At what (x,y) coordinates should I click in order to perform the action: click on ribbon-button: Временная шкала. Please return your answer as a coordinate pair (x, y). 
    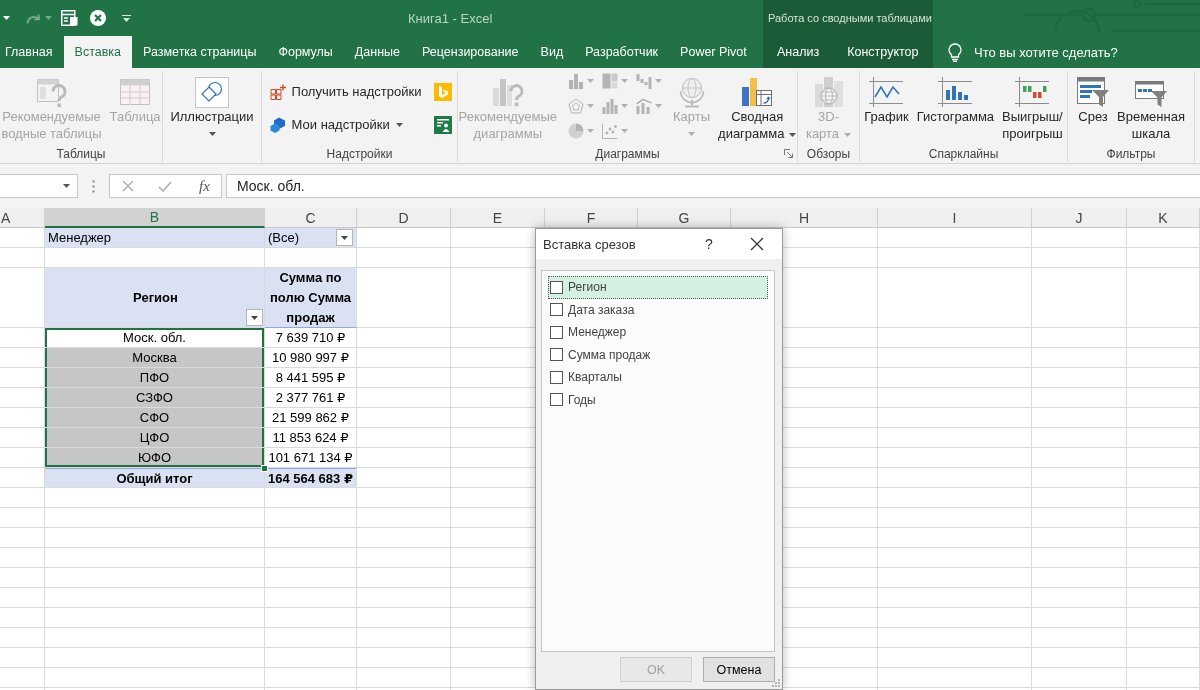
    Looking at the image, I should click on (1151, 106).